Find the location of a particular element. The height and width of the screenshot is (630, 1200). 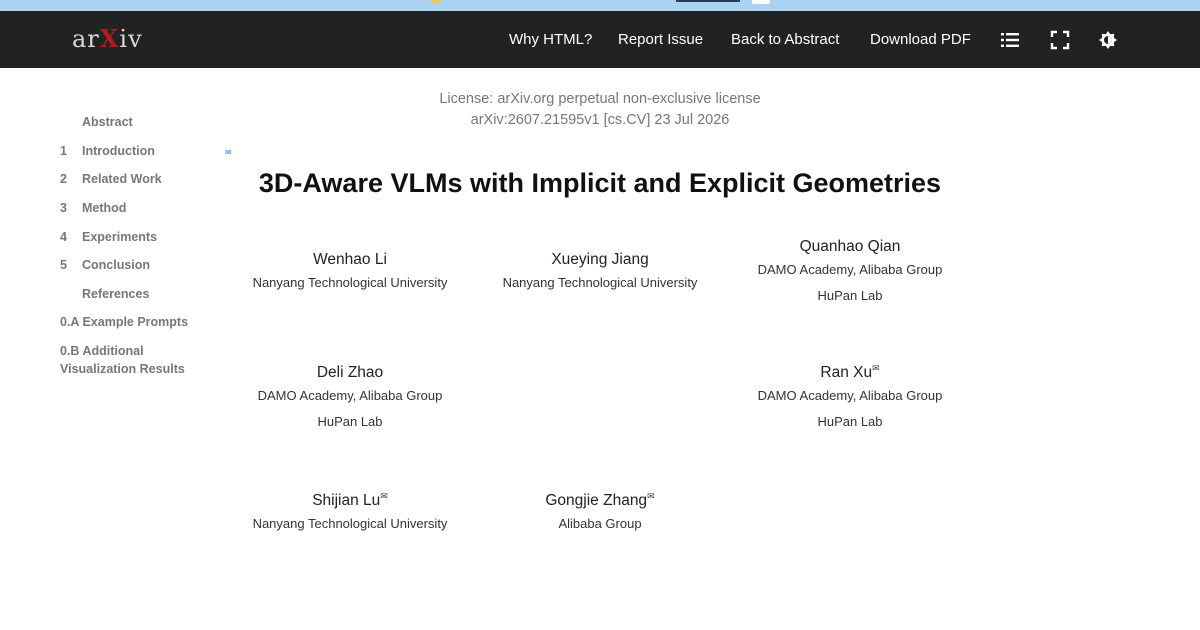

toc-label: 0.B Additional Visualization Results is located at coordinates (122, 360).